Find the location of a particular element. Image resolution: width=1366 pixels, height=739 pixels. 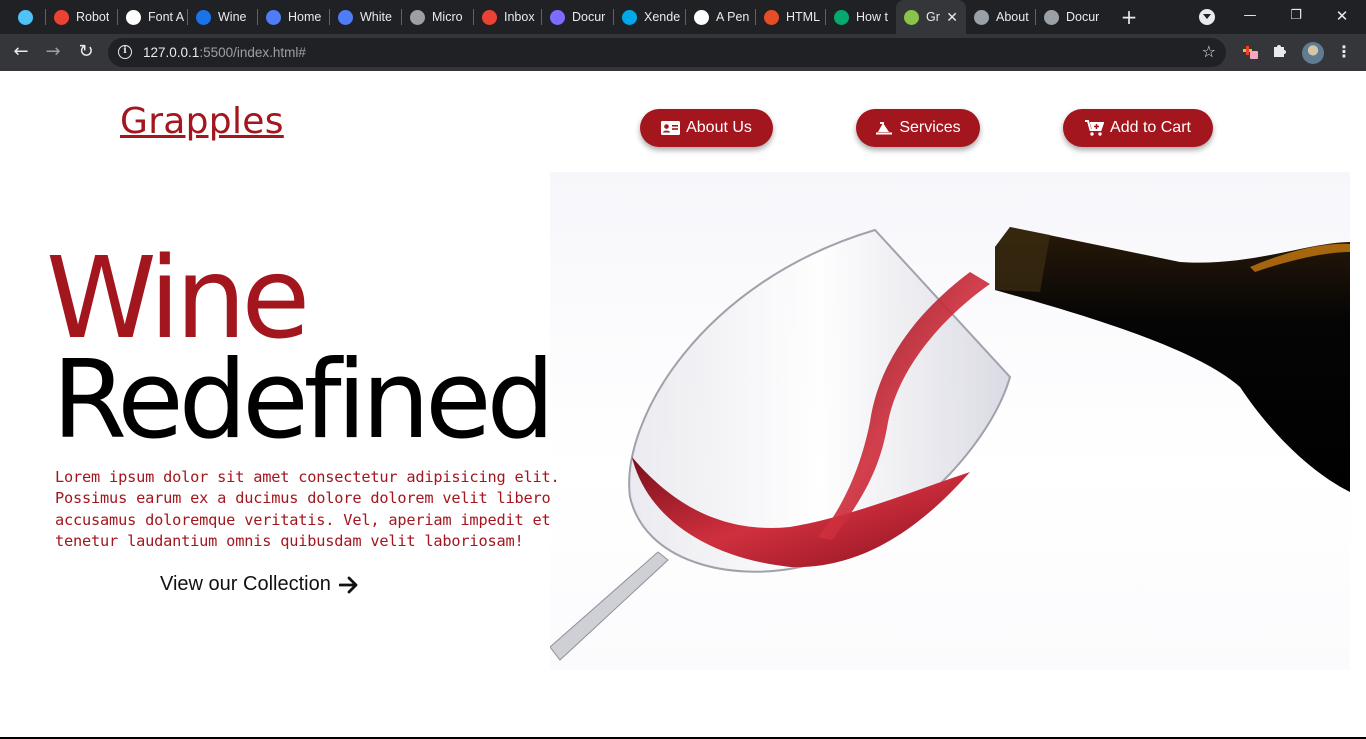

restore-icon: ❐ is located at coordinates (1296, 16).